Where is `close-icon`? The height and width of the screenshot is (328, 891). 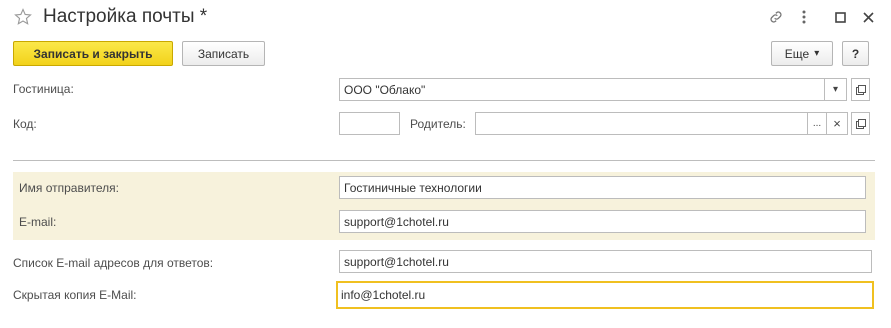
close-icon is located at coordinates (868, 17).